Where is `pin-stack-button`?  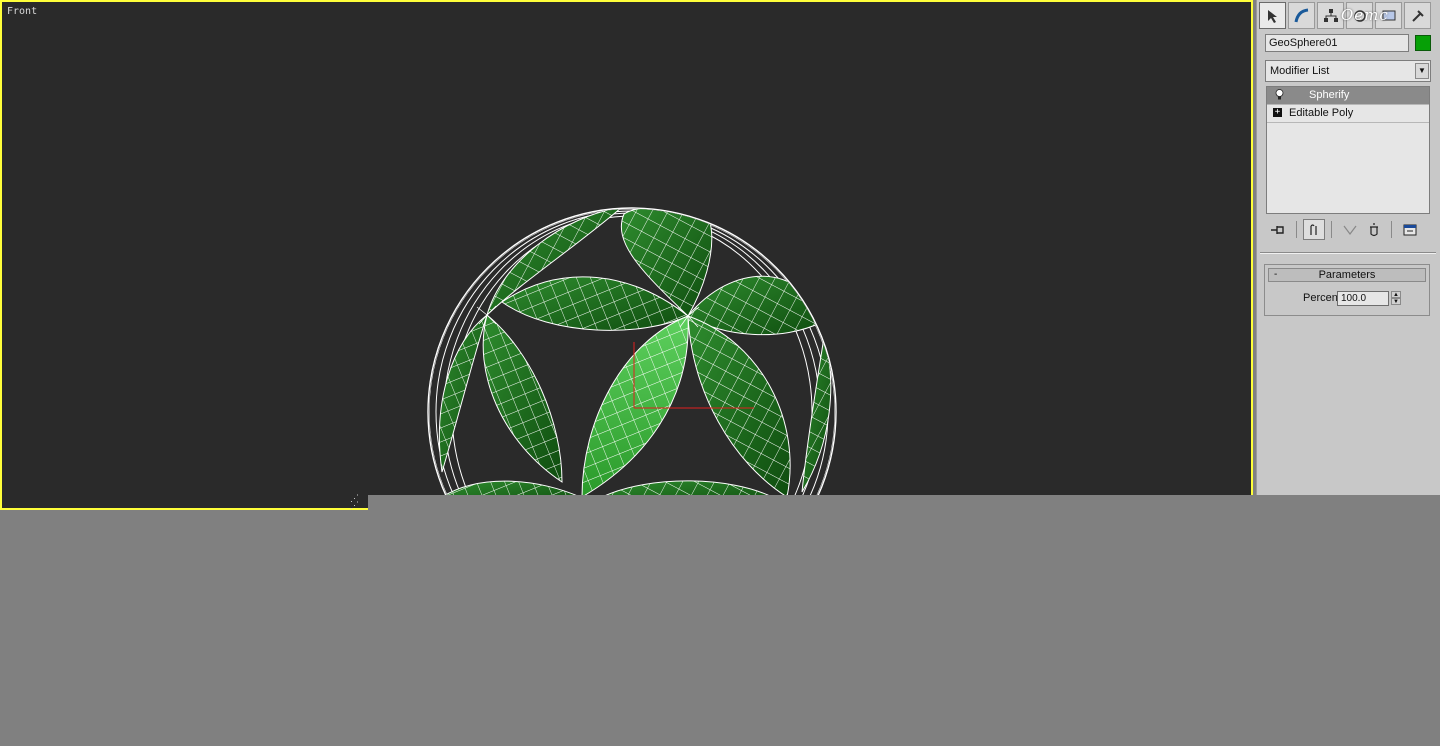 pin-stack-button is located at coordinates (1278, 229).